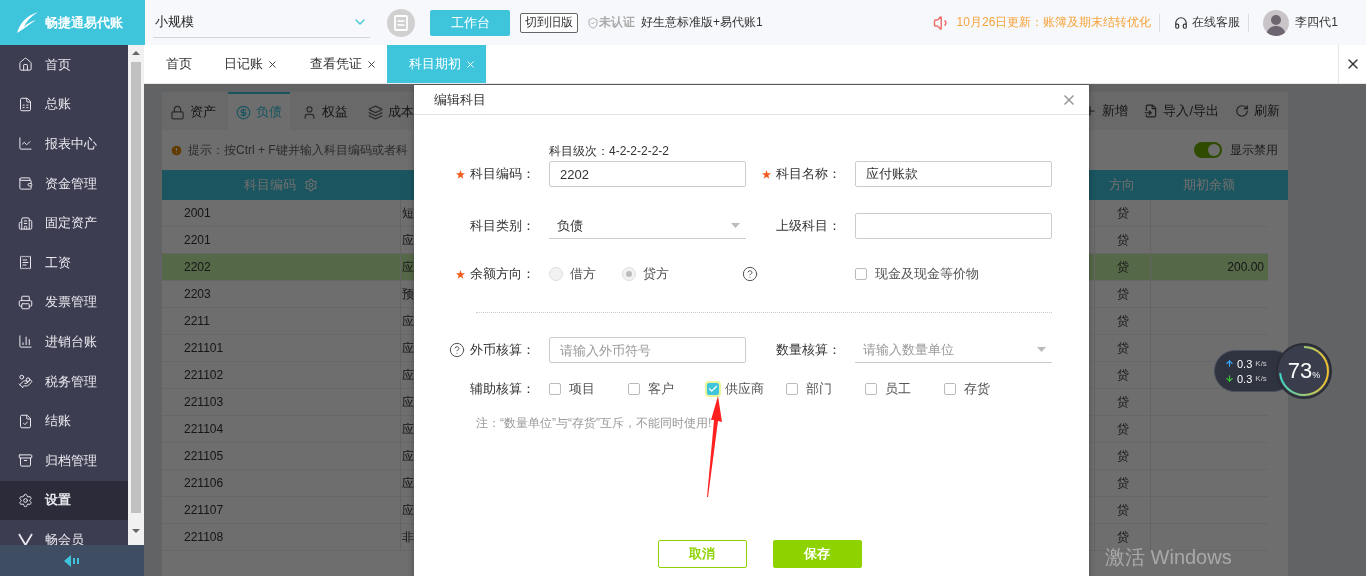  I want to click on checkbox-label: 部门, so click(819, 389).